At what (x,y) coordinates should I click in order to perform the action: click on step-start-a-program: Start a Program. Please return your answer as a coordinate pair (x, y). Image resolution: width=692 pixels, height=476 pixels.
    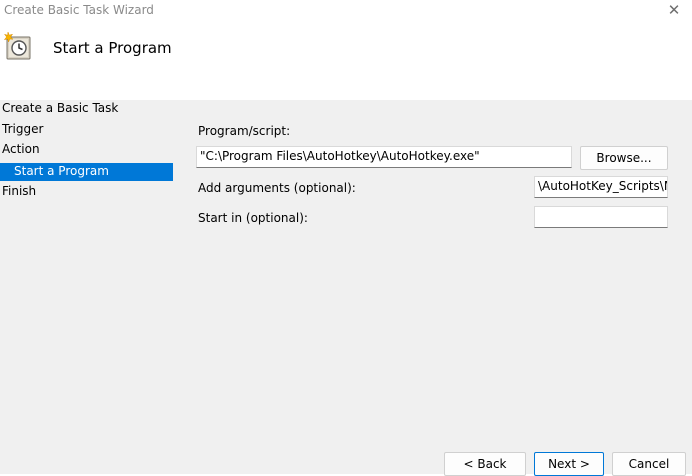
    Looking at the image, I should click on (86, 172).